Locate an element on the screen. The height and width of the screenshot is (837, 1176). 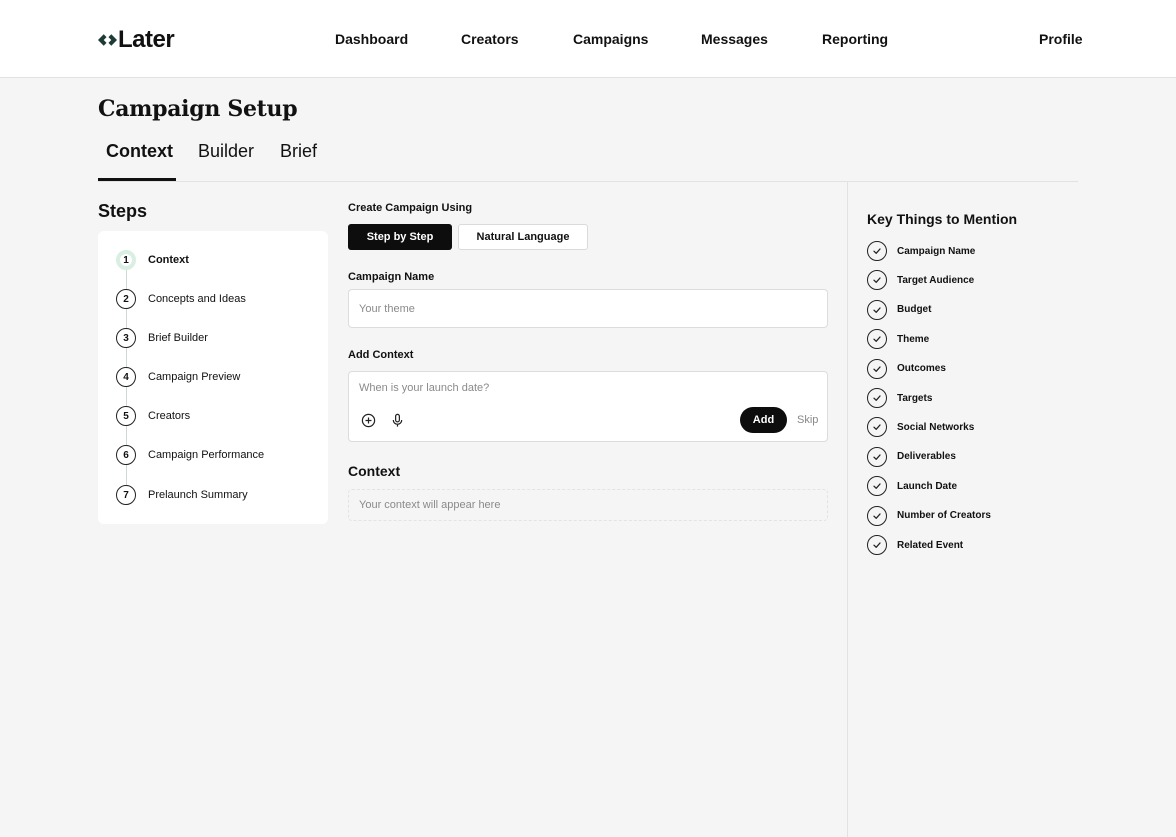
nav-messages: Messages is located at coordinates (734, 39).